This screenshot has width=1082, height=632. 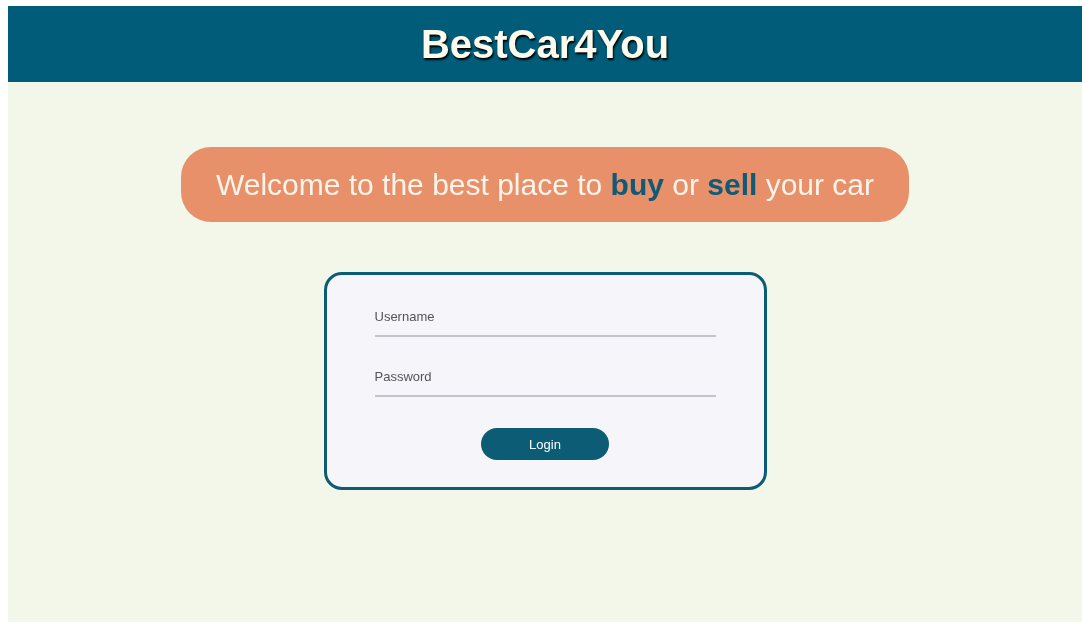 I want to click on site-title: BestCar4You, so click(x=545, y=44).